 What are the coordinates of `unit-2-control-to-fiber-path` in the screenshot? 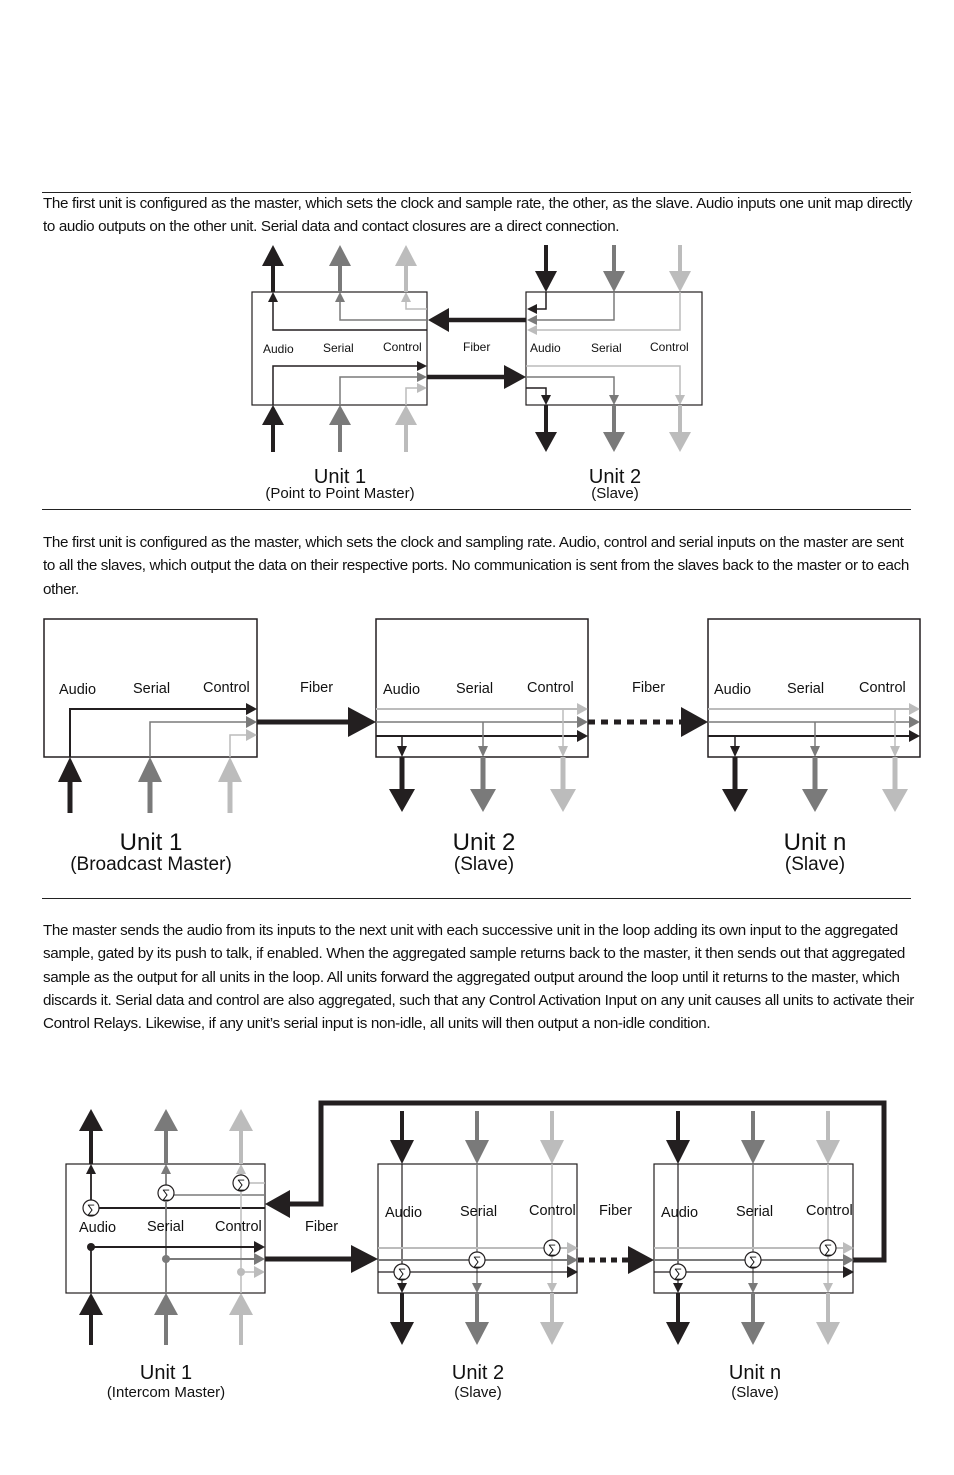 It's located at (608, 311).